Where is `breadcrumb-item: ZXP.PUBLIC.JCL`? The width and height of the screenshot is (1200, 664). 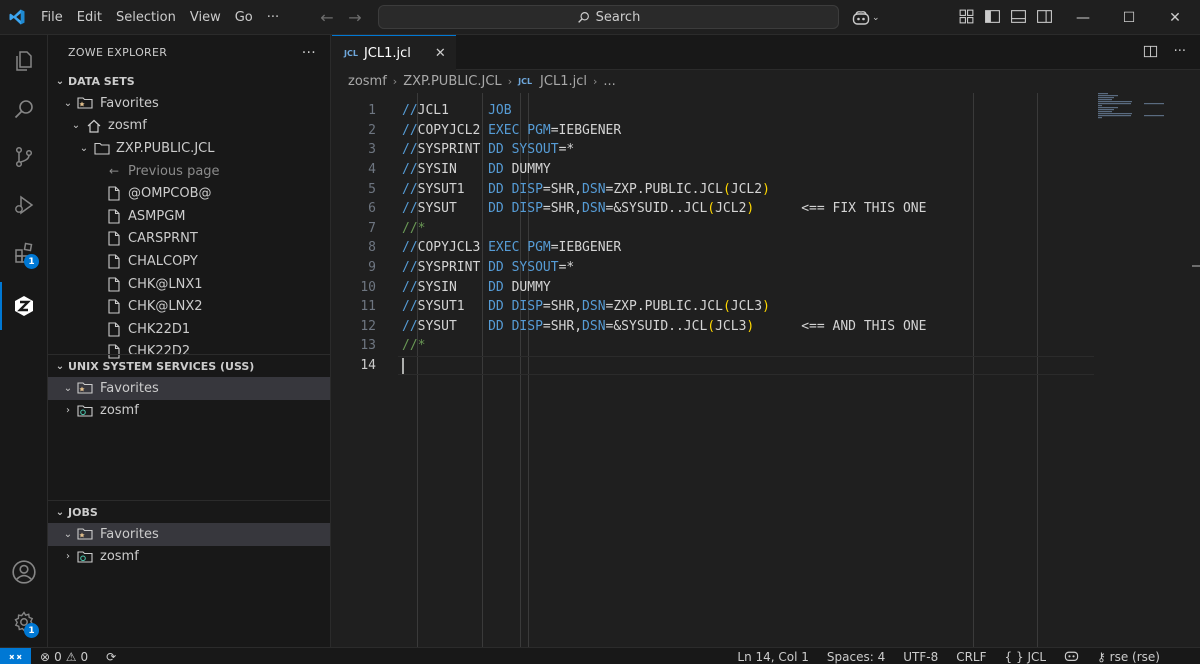
breadcrumb-item: ZXP.PUBLIC.JCL is located at coordinates (452, 81).